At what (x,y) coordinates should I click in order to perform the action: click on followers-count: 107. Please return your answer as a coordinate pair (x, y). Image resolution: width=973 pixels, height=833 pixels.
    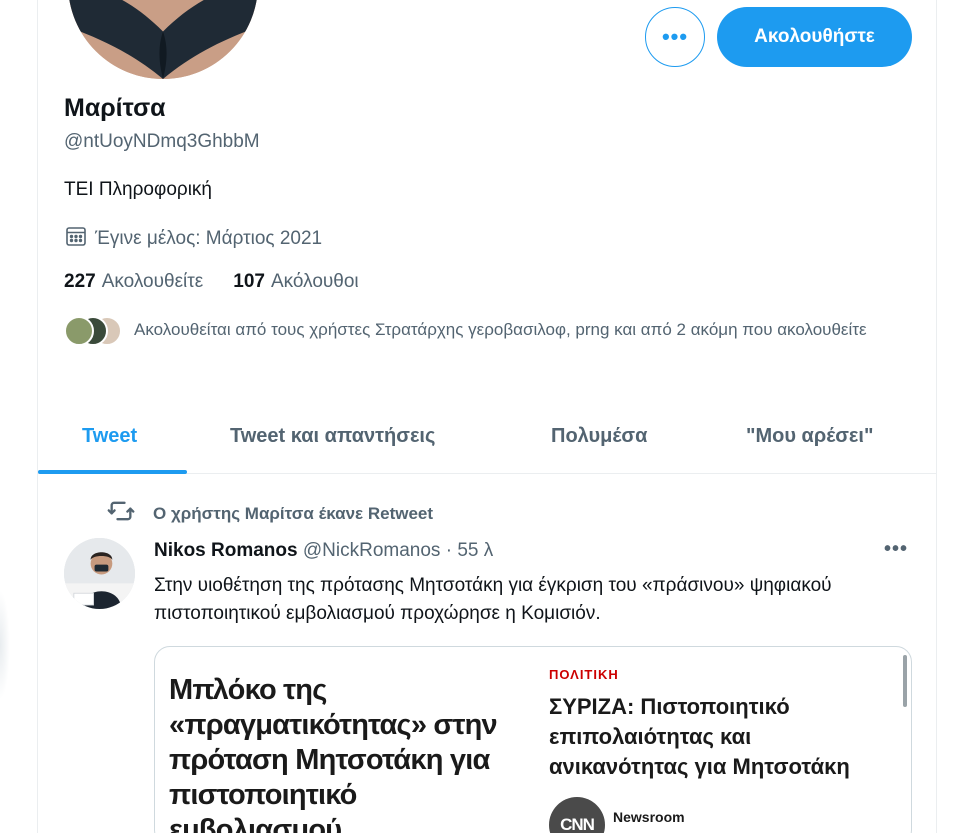
    Looking at the image, I should click on (249, 281).